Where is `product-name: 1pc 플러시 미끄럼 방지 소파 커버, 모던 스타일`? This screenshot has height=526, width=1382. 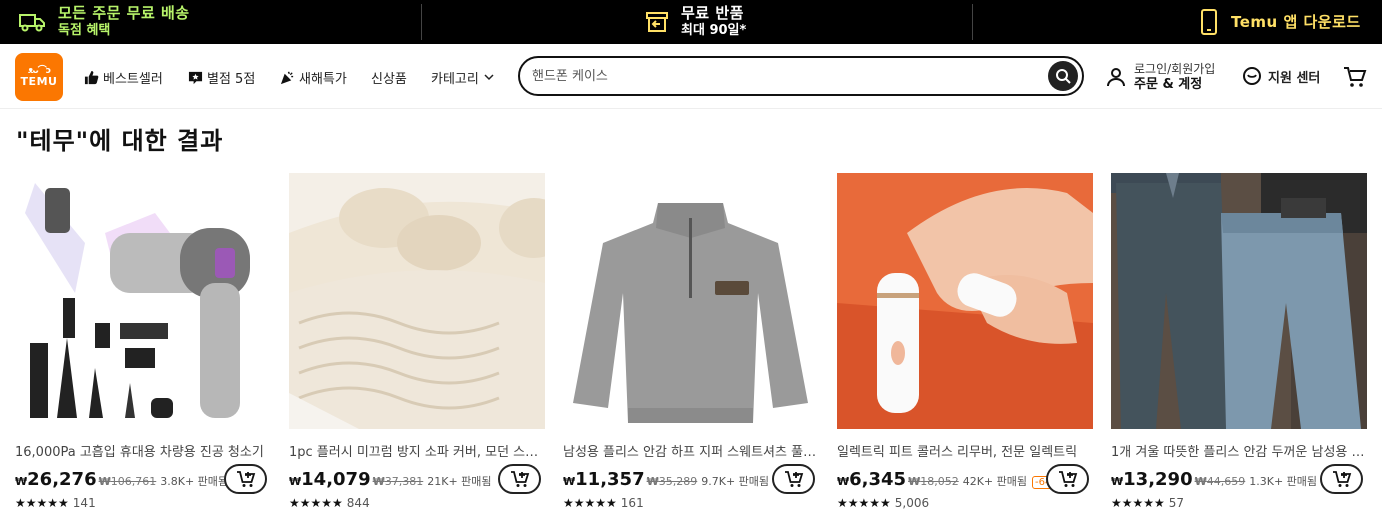 product-name: 1pc 플러시 미끄럼 방지 소파 커버, 모던 스타일 is located at coordinates (417, 450).